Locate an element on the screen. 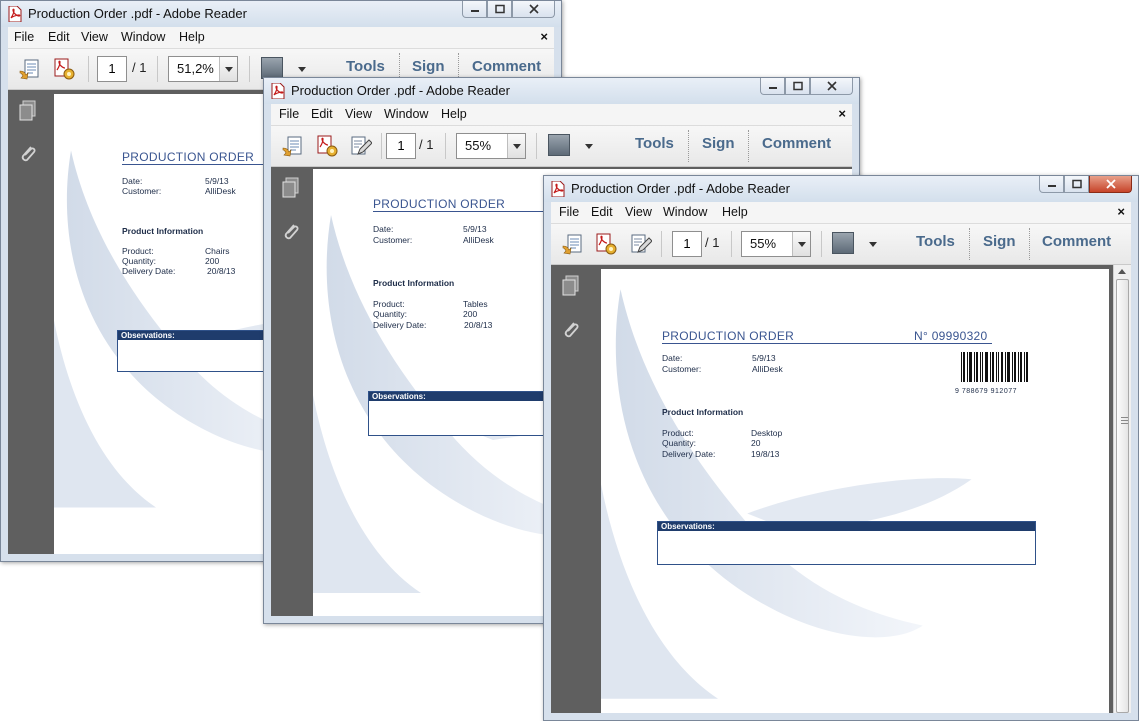  zoom-value: 55% is located at coordinates (763, 243).